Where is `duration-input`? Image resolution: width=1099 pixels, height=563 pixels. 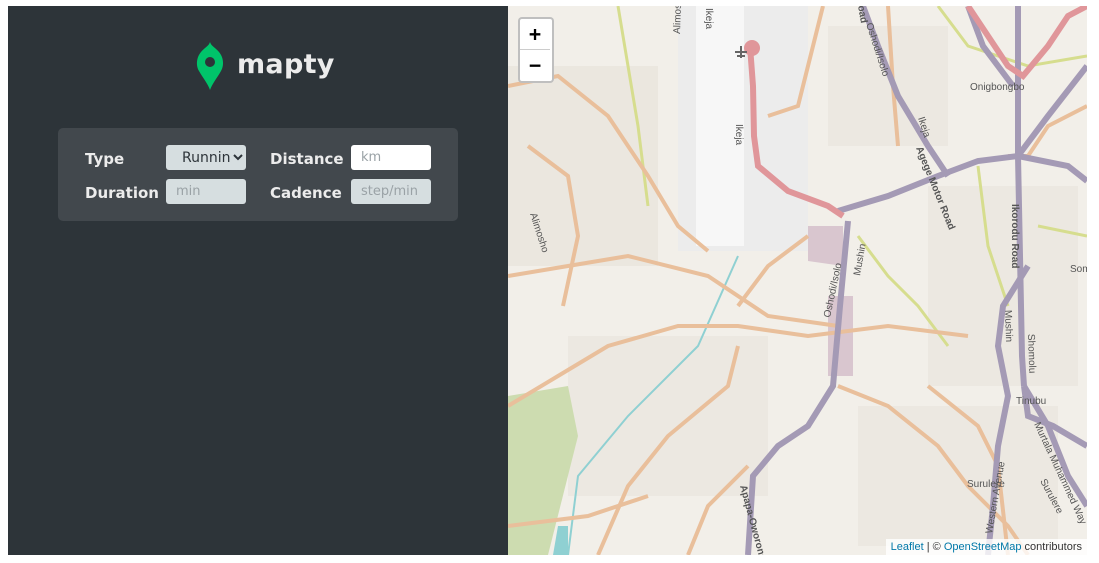
duration-input is located at coordinates (206, 191).